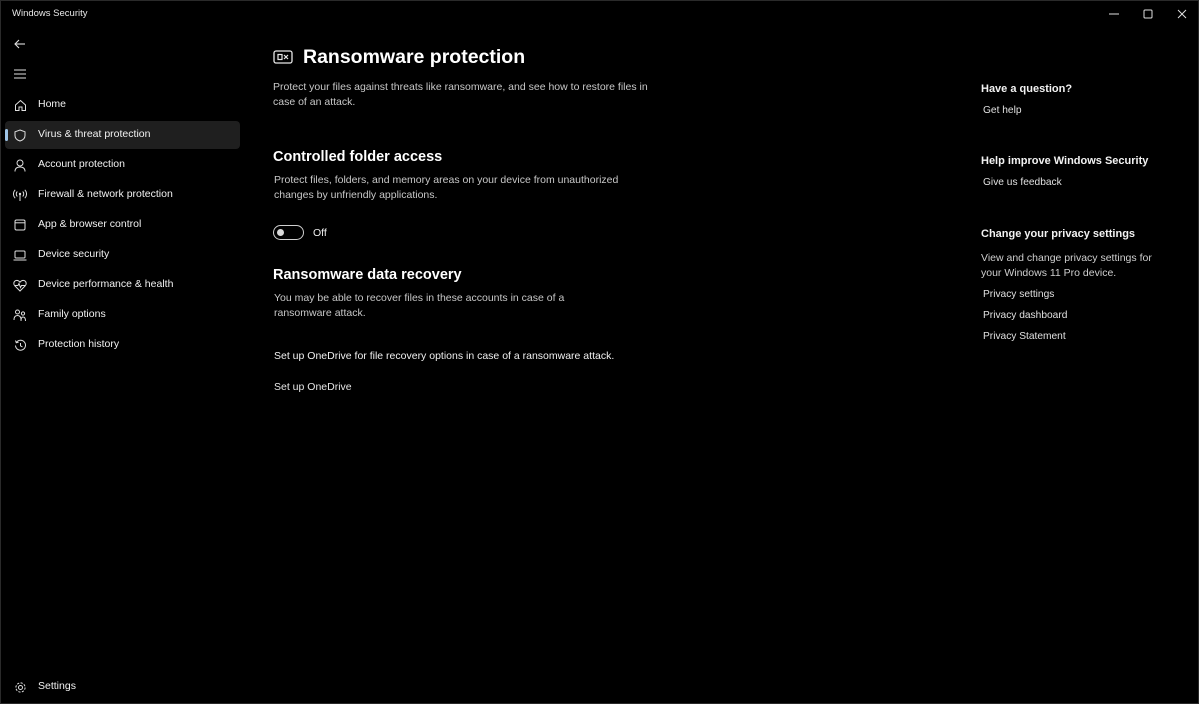 This screenshot has height=704, width=1199. What do you see at coordinates (122, 315) in the screenshot?
I see `sidebar-item-family-options: Family options` at bounding box center [122, 315].